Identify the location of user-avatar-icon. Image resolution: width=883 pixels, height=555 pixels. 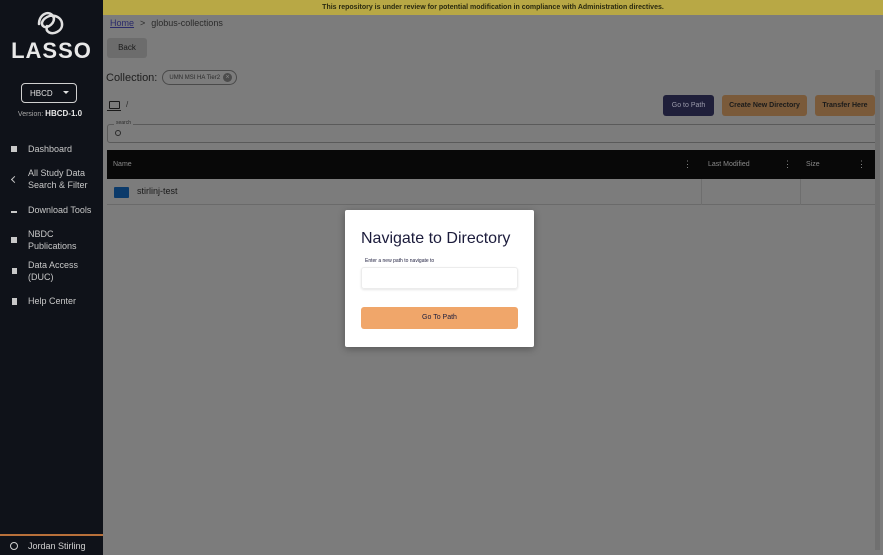
(14, 545).